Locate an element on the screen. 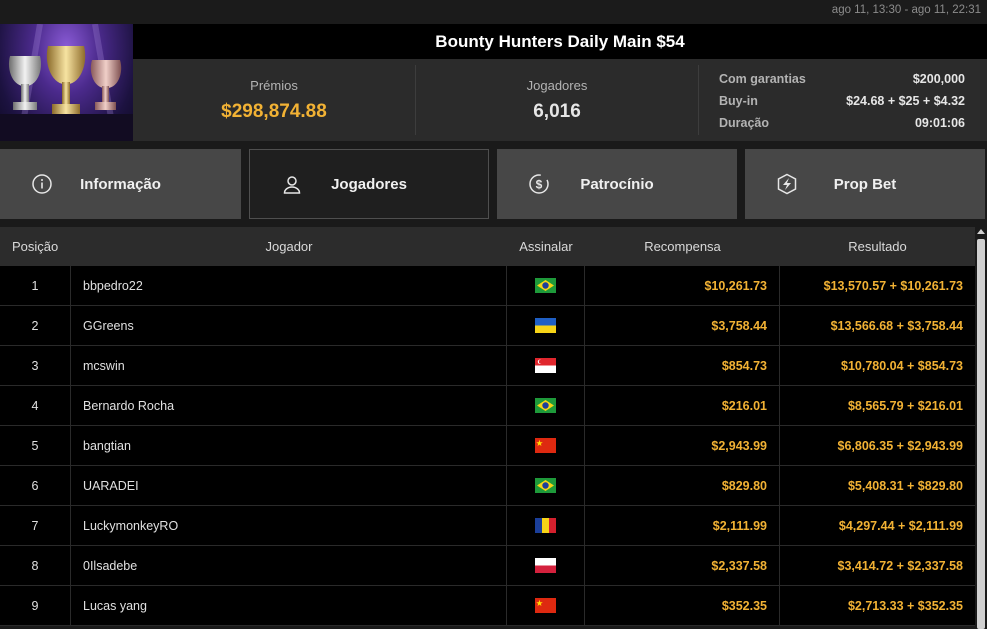  romania-flag-icon is located at coordinates (545, 525).